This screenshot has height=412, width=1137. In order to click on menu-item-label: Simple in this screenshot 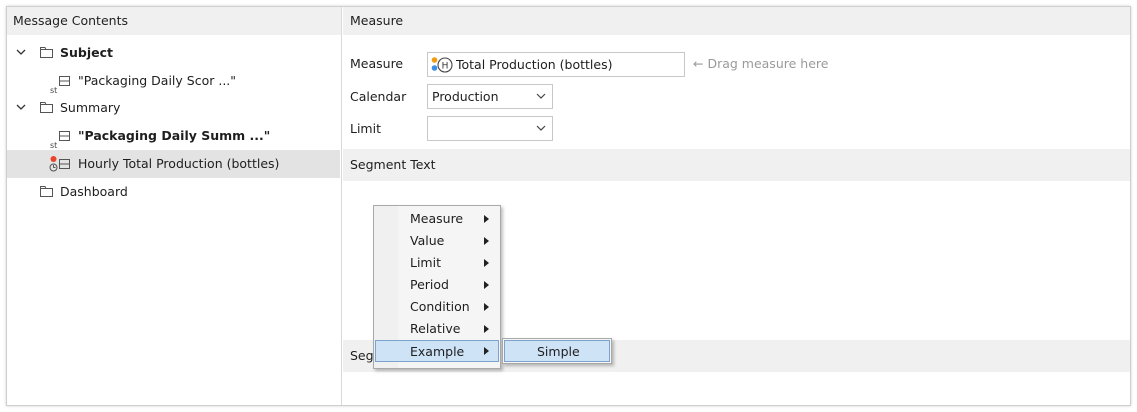, I will do `click(558, 351)`.